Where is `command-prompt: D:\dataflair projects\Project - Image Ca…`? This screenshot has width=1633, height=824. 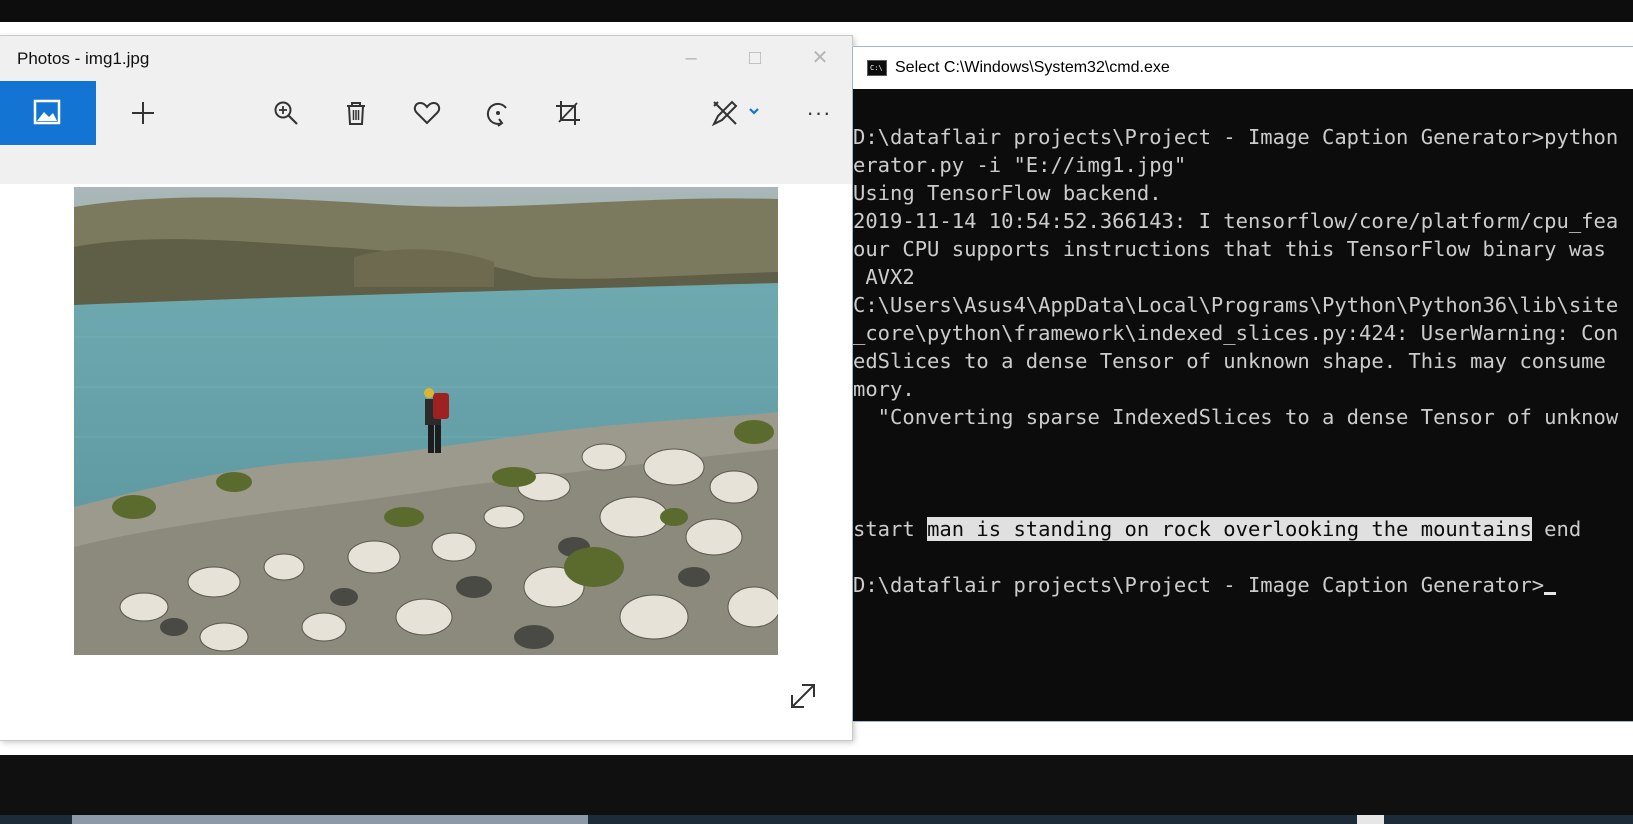
command-prompt: D:\dataflair projects\Project - Image Ca… is located at coordinates (1199, 585).